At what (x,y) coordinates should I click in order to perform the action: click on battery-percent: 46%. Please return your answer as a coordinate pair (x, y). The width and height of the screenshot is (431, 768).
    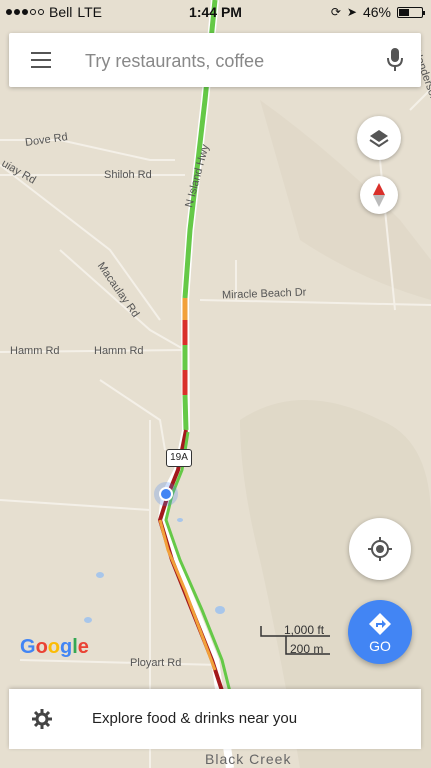
    Looking at the image, I should click on (376, 12).